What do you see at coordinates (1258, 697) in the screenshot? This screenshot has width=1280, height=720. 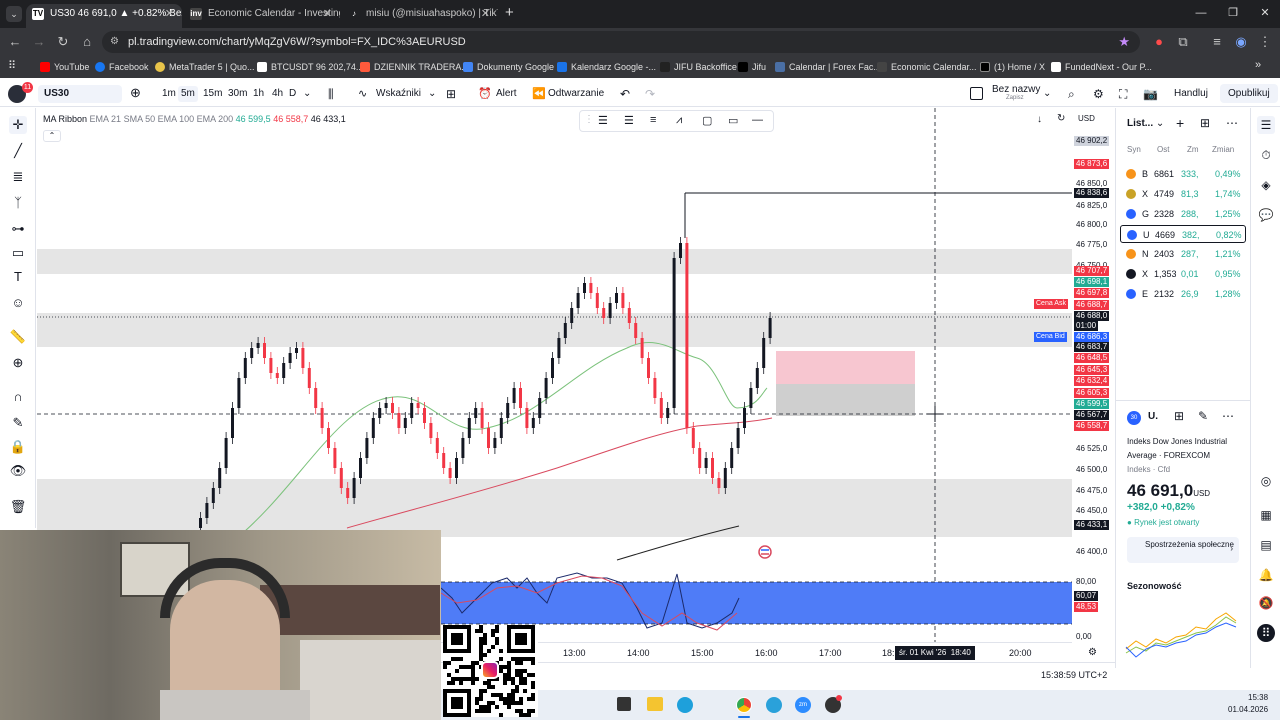 I see `taskbar-time: 15:38` at bounding box center [1258, 697].